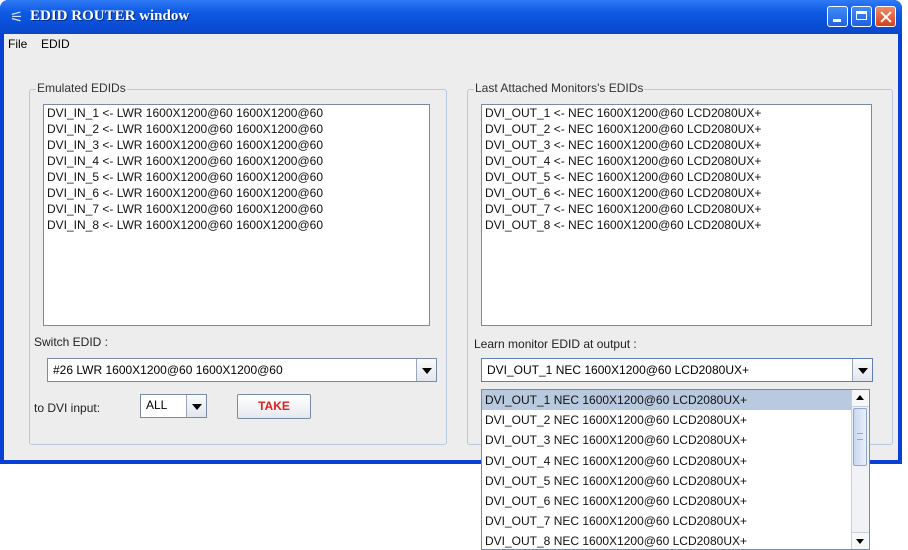 The height and width of the screenshot is (550, 908). Describe the element at coordinates (860, 437) in the screenshot. I see `scrollbar-thumb` at that location.